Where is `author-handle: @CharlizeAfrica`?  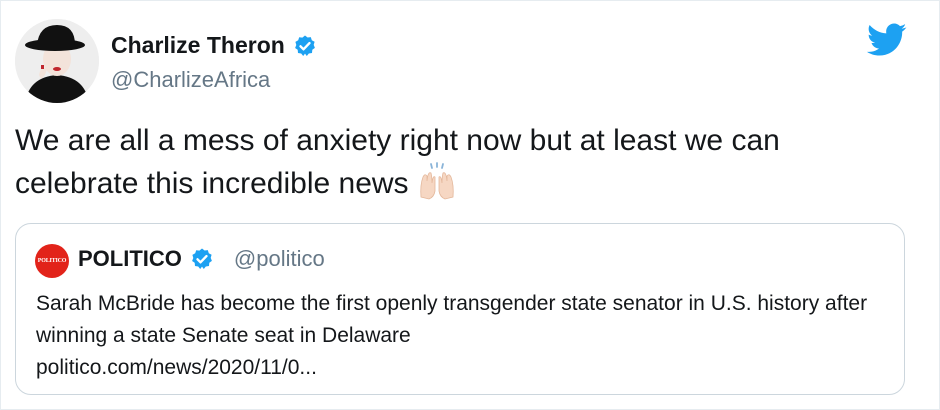
author-handle: @CharlizeAfrica is located at coordinates (190, 80).